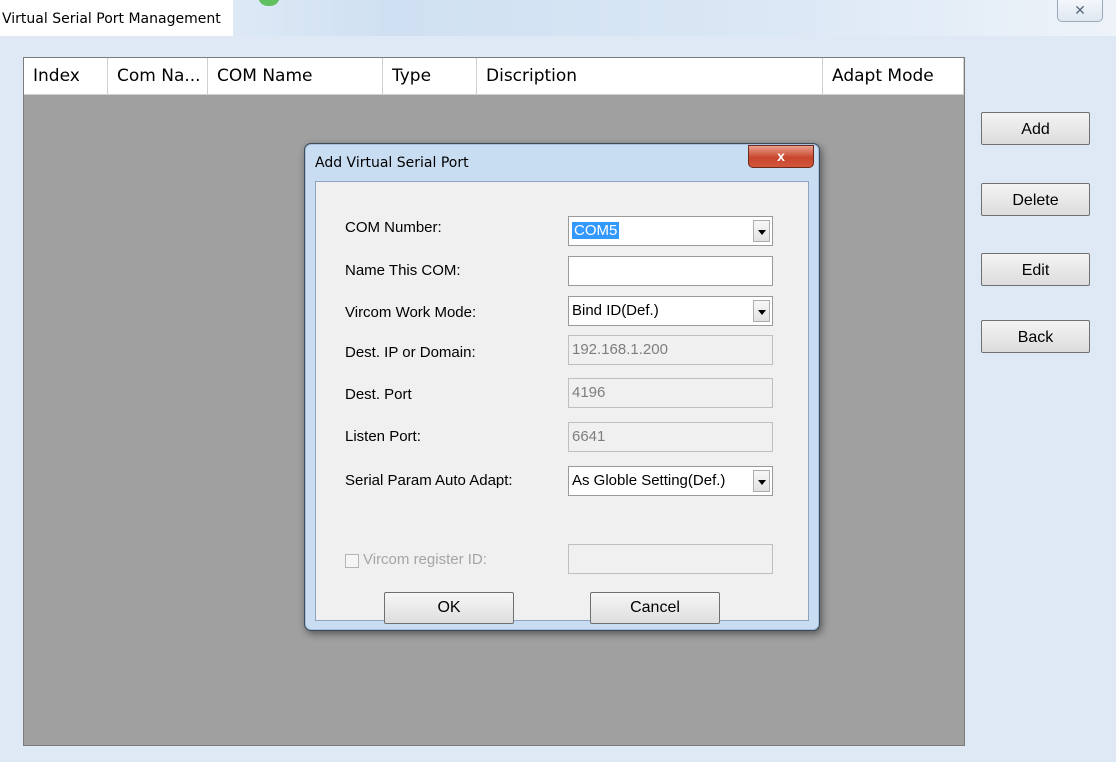 This screenshot has height=762, width=1116. Describe the element at coordinates (429, 480) in the screenshot. I see `auto-adapt-label: Serial Param Auto Adapt:` at that location.